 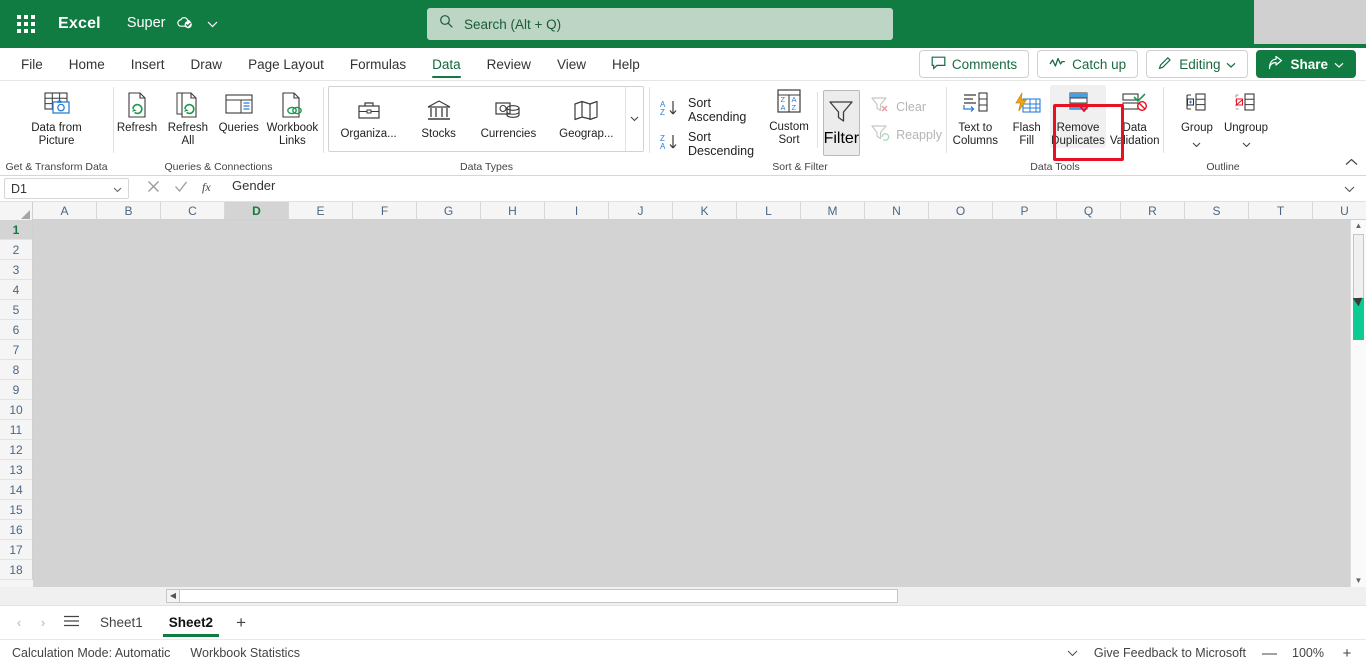 What do you see at coordinates (446, 64) in the screenshot?
I see `tab-data: Data` at bounding box center [446, 64].